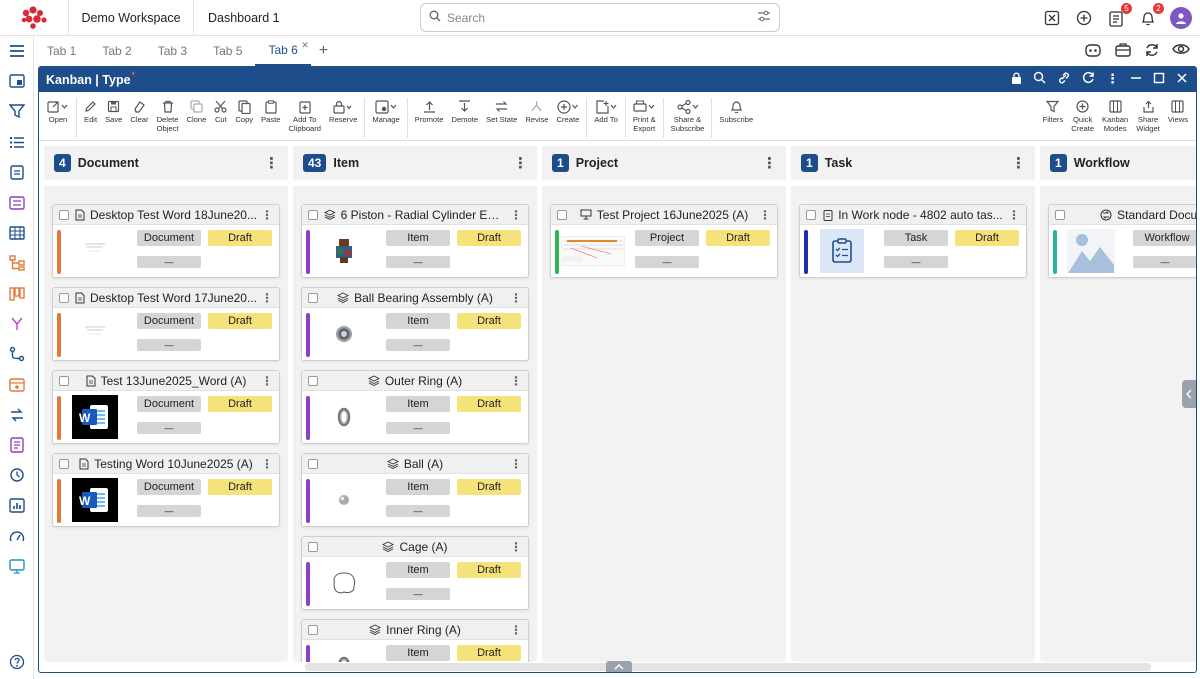 The height and width of the screenshot is (679, 1200). Describe the element at coordinates (1088, 79) in the screenshot. I see `widget-refresh-icon` at that location.